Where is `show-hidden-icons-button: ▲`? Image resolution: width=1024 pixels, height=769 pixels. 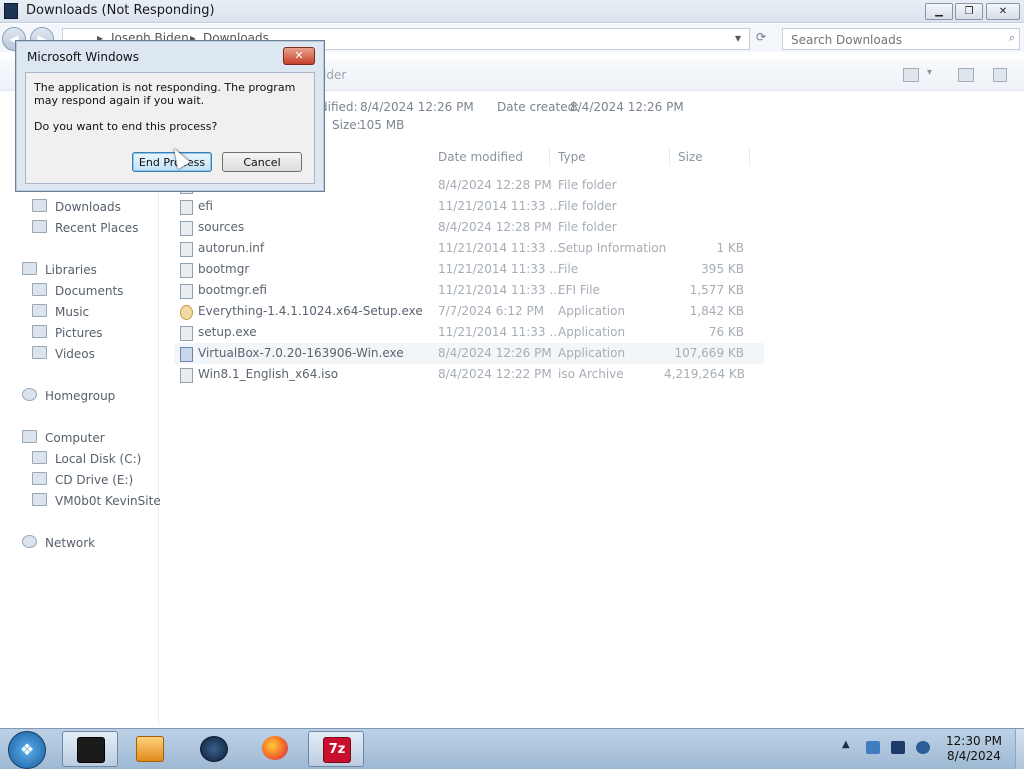 show-hidden-icons-button: ▲ is located at coordinates (846, 744).